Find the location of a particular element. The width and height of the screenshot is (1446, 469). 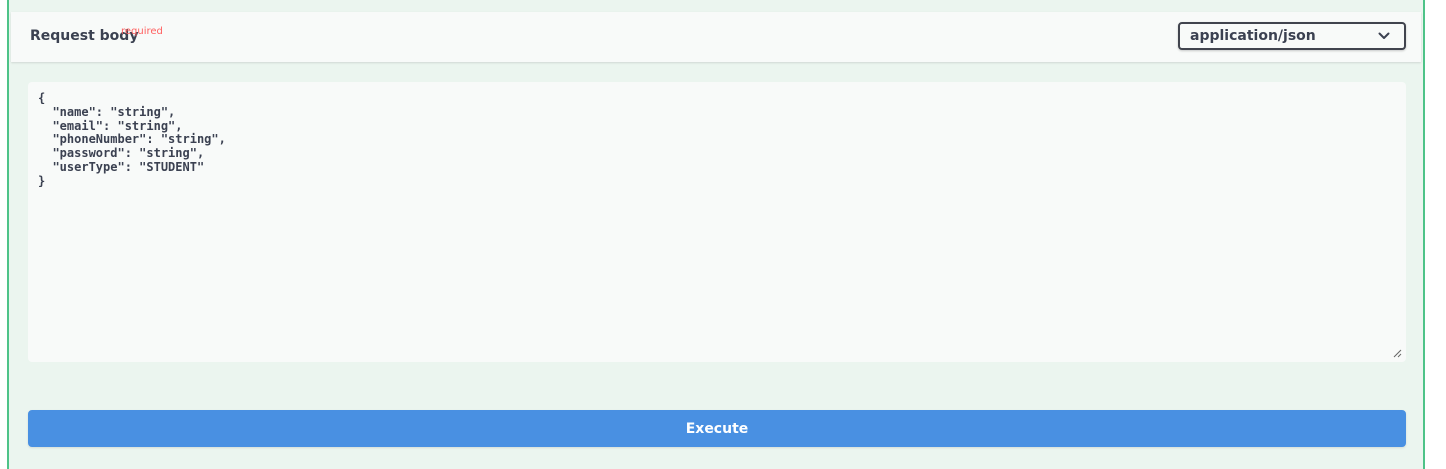

resize-handle-icon is located at coordinates (1397, 353).